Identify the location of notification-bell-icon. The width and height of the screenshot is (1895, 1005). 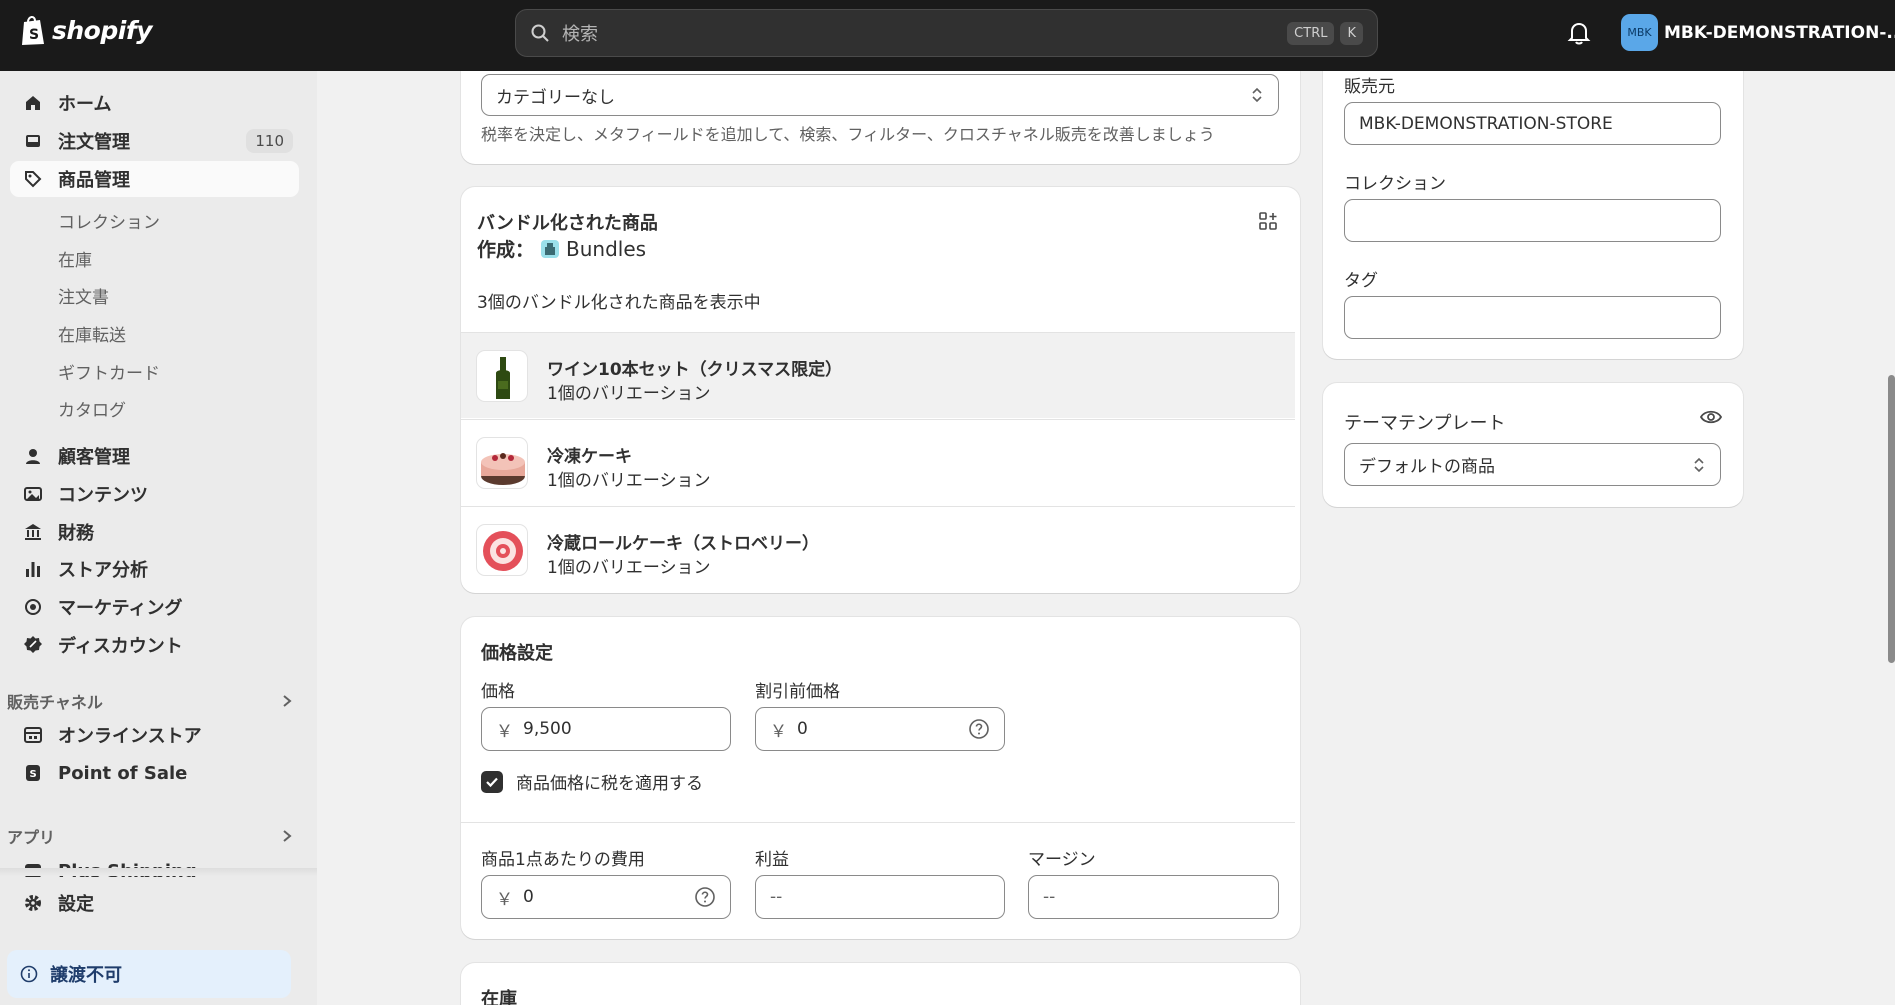
(1579, 33).